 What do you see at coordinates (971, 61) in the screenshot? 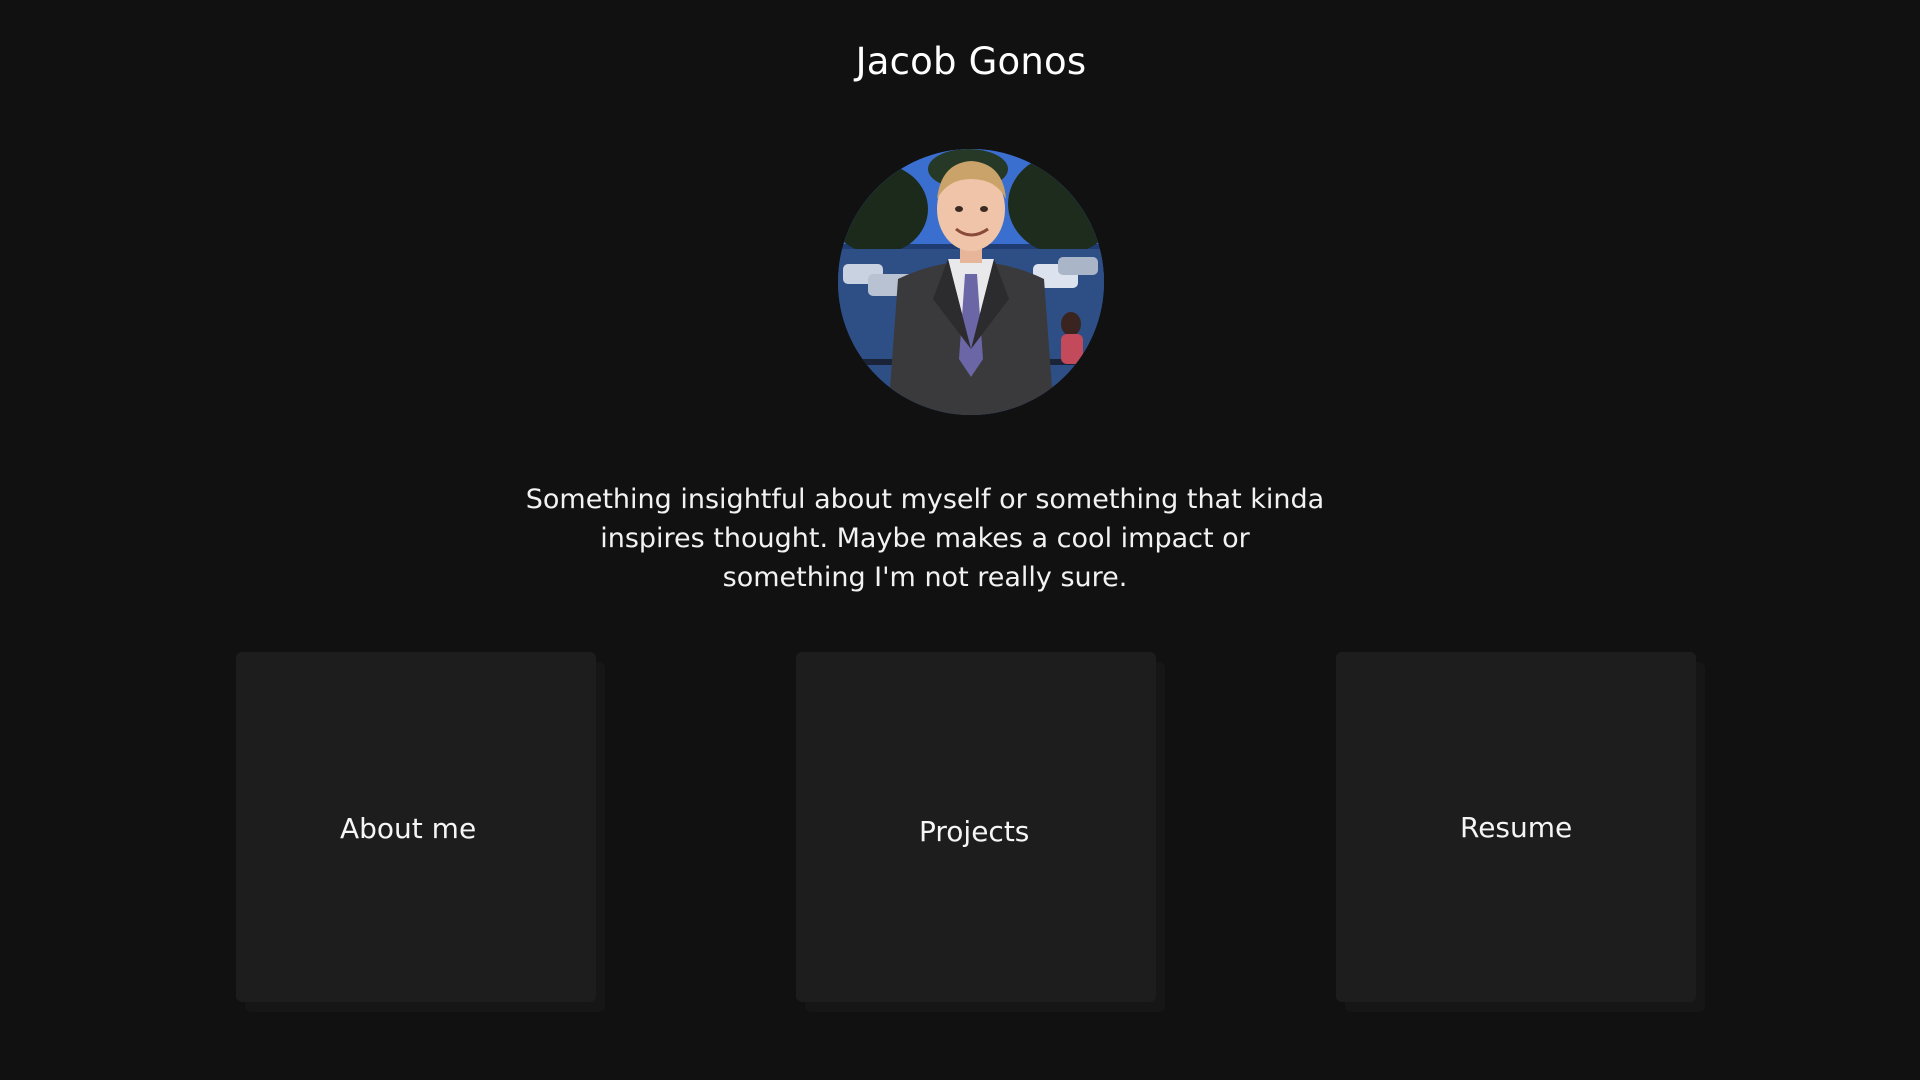
I see `page-title: Jacob Gonos` at bounding box center [971, 61].